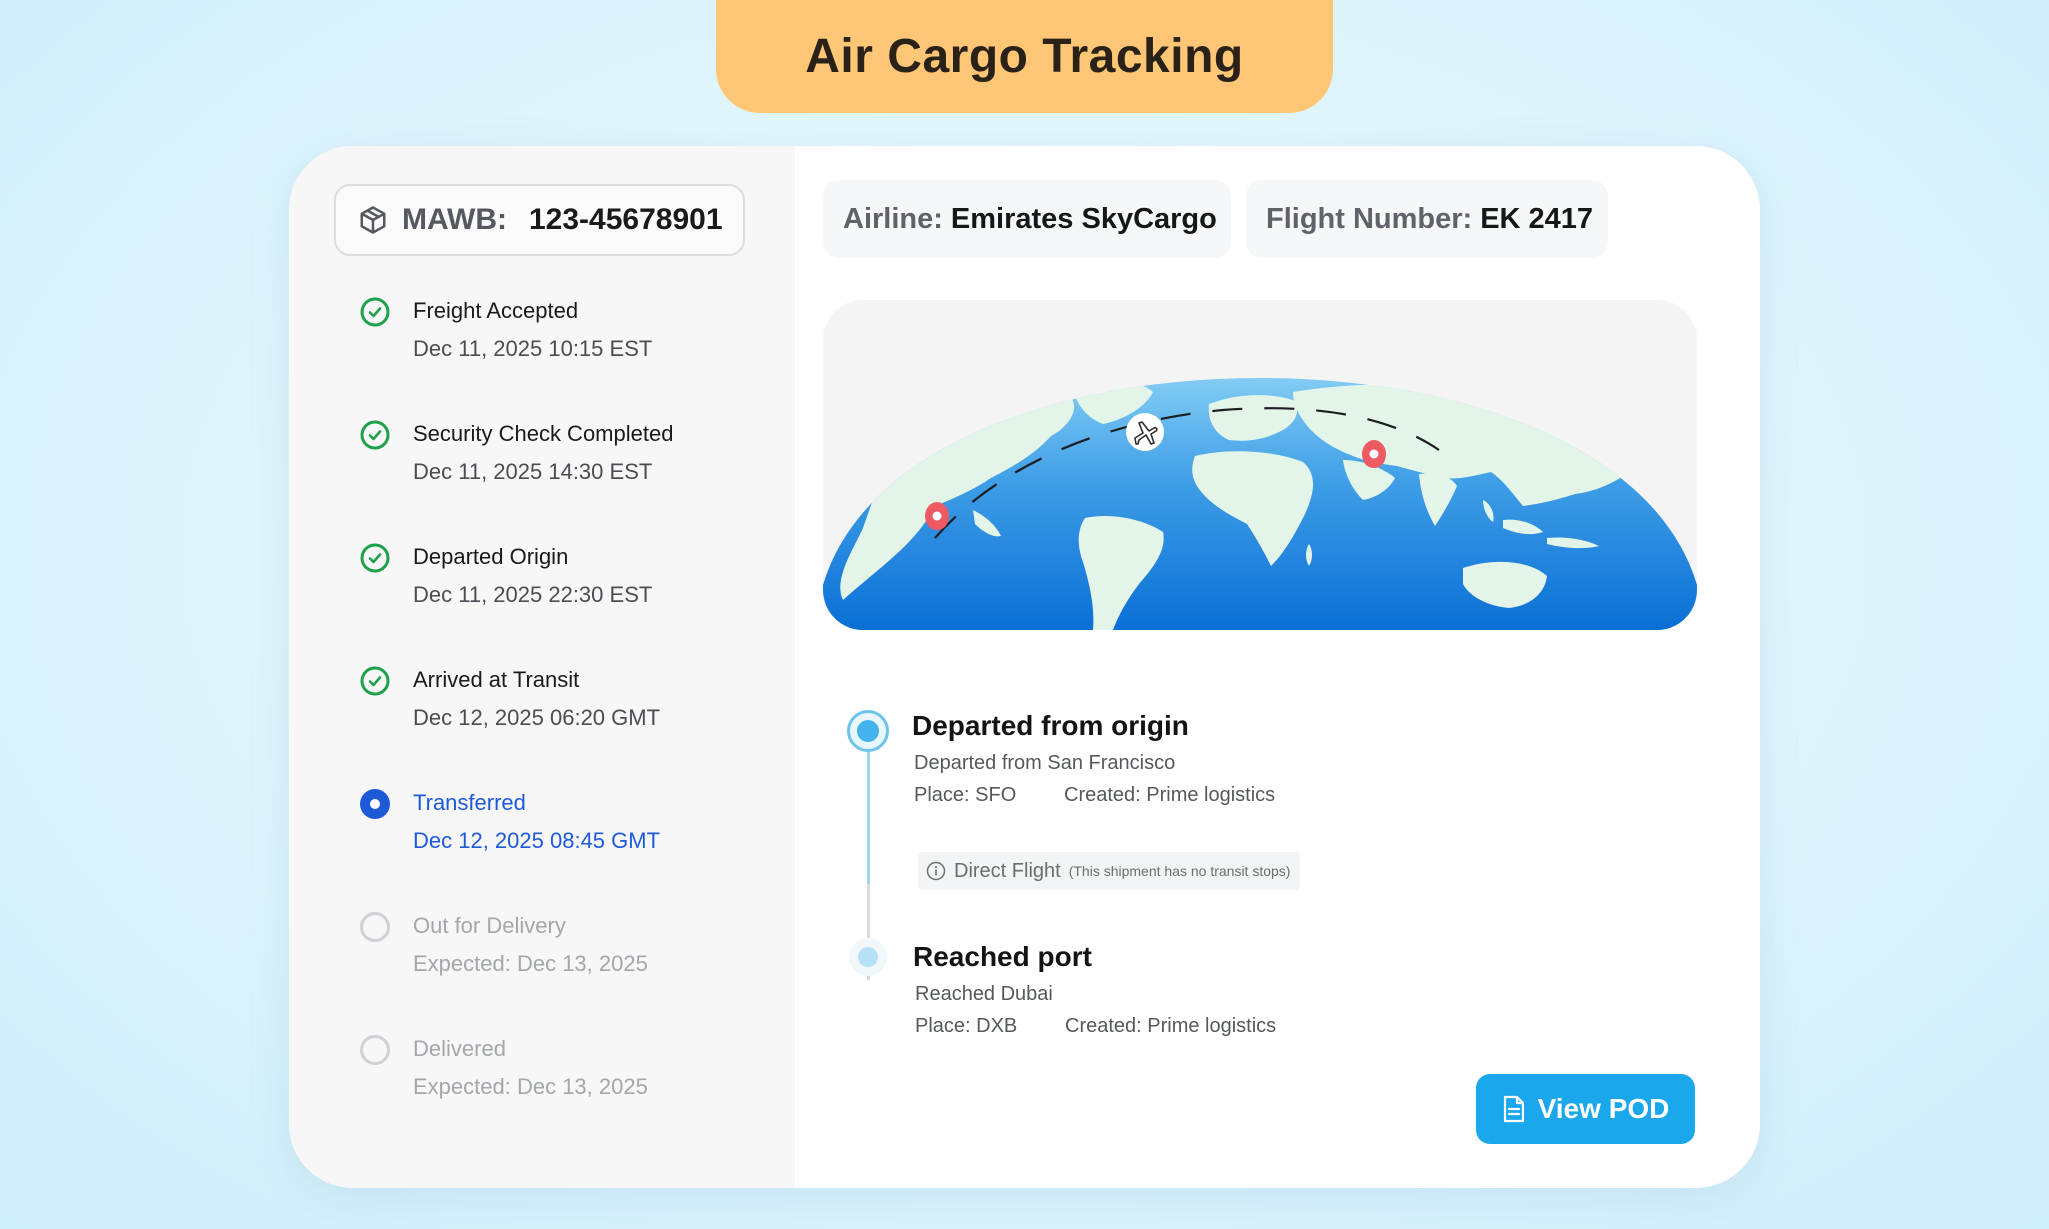  I want to click on view-pod-button: View POD, so click(1585, 1109).